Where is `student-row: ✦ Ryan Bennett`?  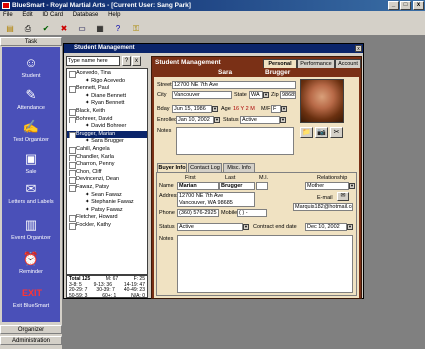
student-row: ✦ Ryan Bennett is located at coordinates (107, 104).